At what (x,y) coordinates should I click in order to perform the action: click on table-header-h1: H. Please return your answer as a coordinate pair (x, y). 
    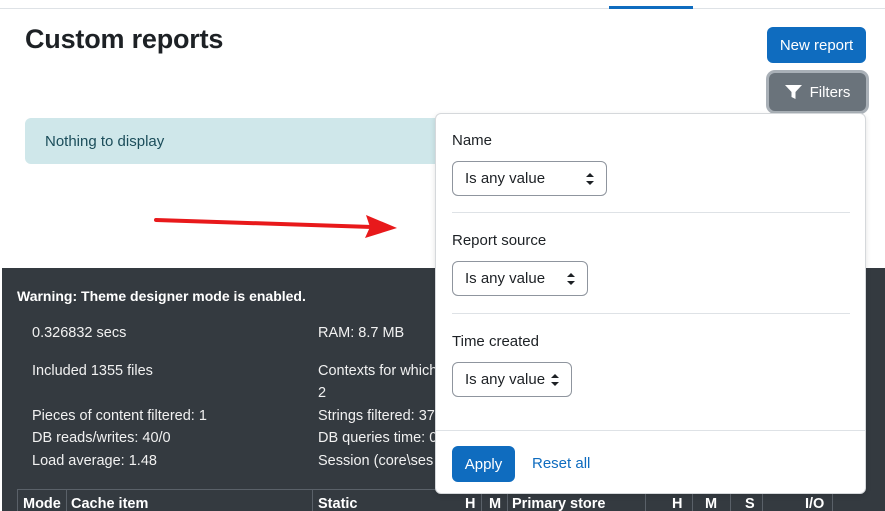
    Looking at the image, I should click on (470, 503).